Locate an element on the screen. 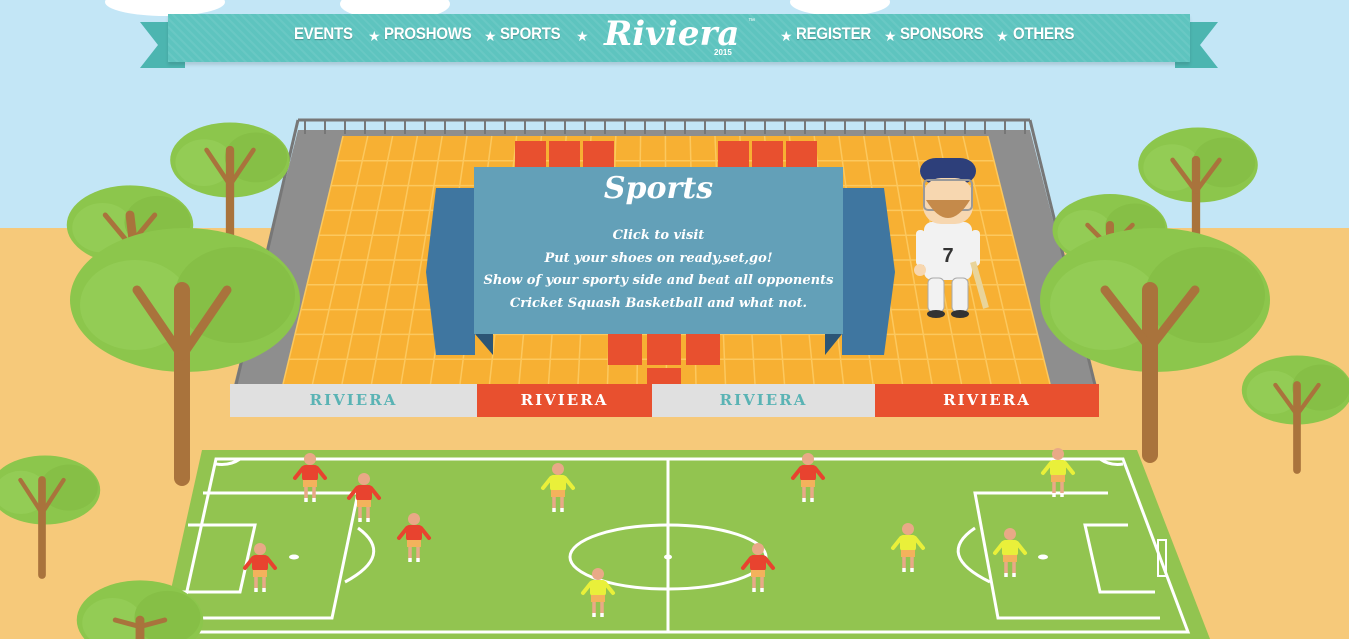 The image size is (1349, 639). nav-register: REGISTER is located at coordinates (833, 34).